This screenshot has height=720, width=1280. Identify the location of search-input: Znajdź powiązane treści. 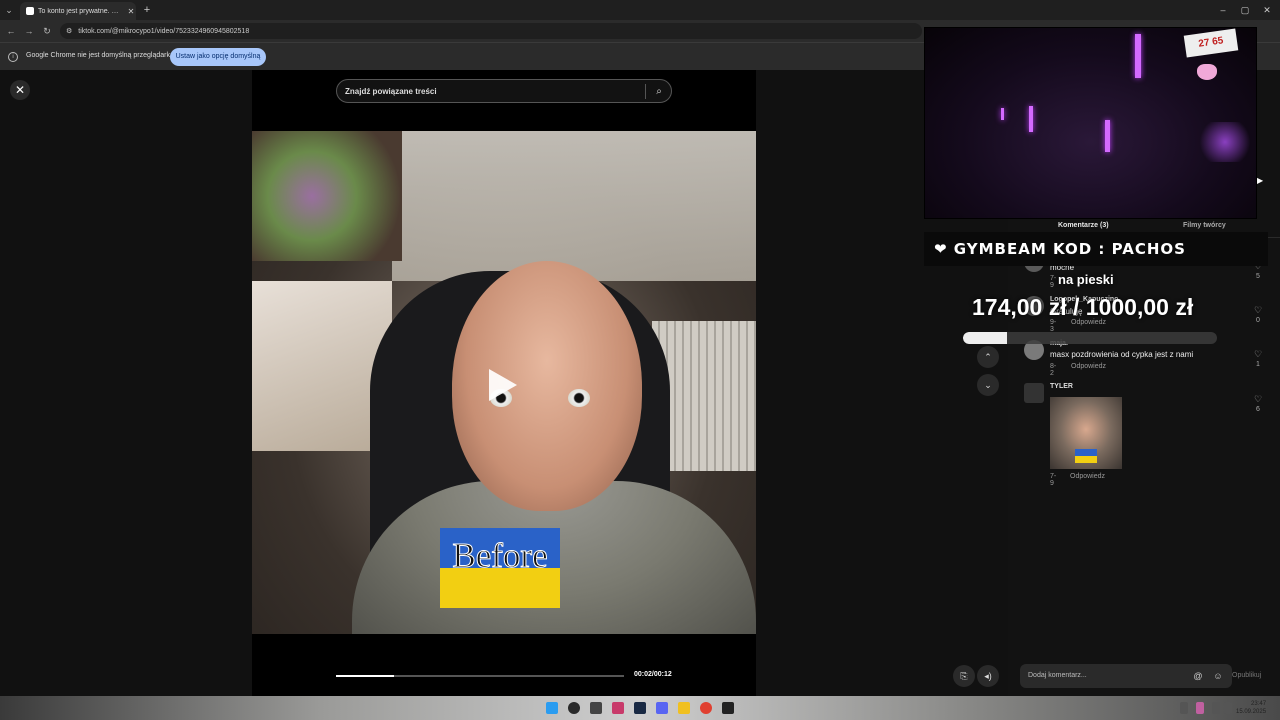
(391, 91).